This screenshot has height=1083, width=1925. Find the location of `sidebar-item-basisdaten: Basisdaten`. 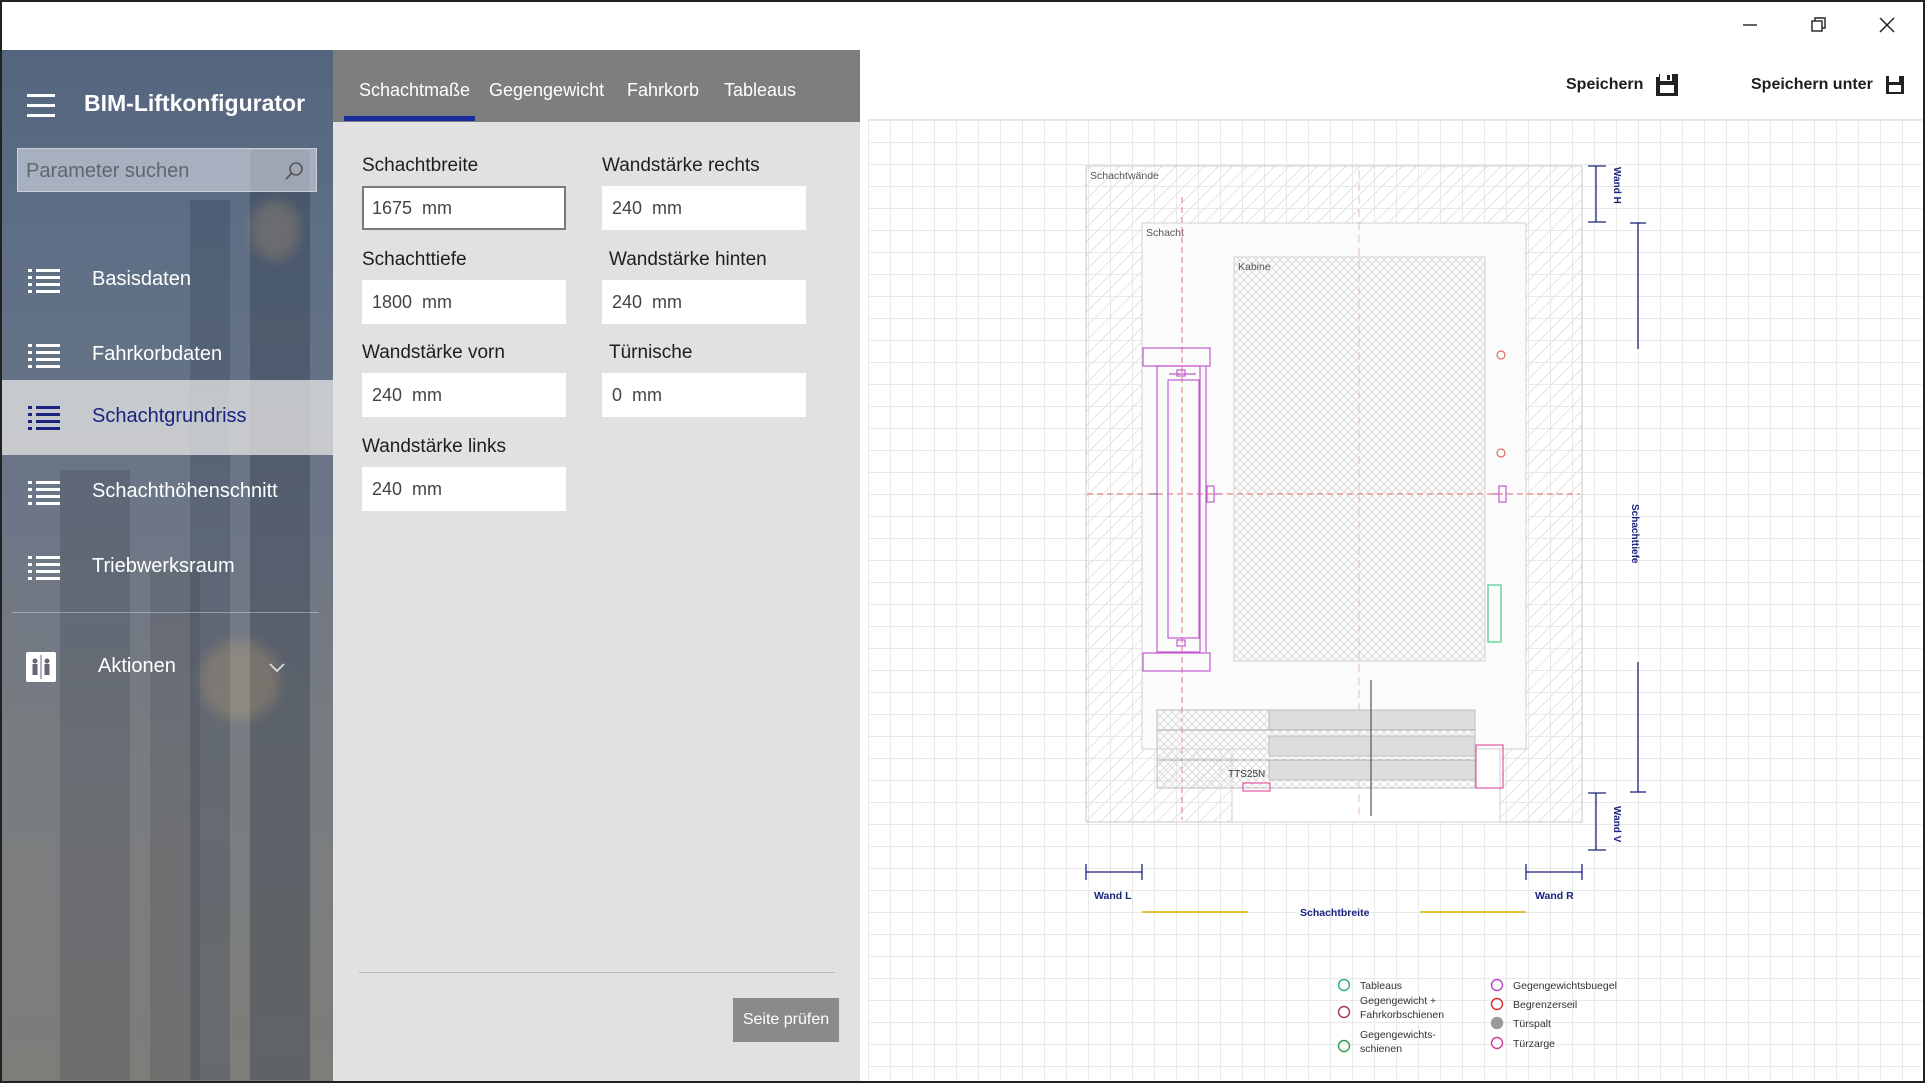

sidebar-item-basisdaten: Basisdaten is located at coordinates (166, 280).